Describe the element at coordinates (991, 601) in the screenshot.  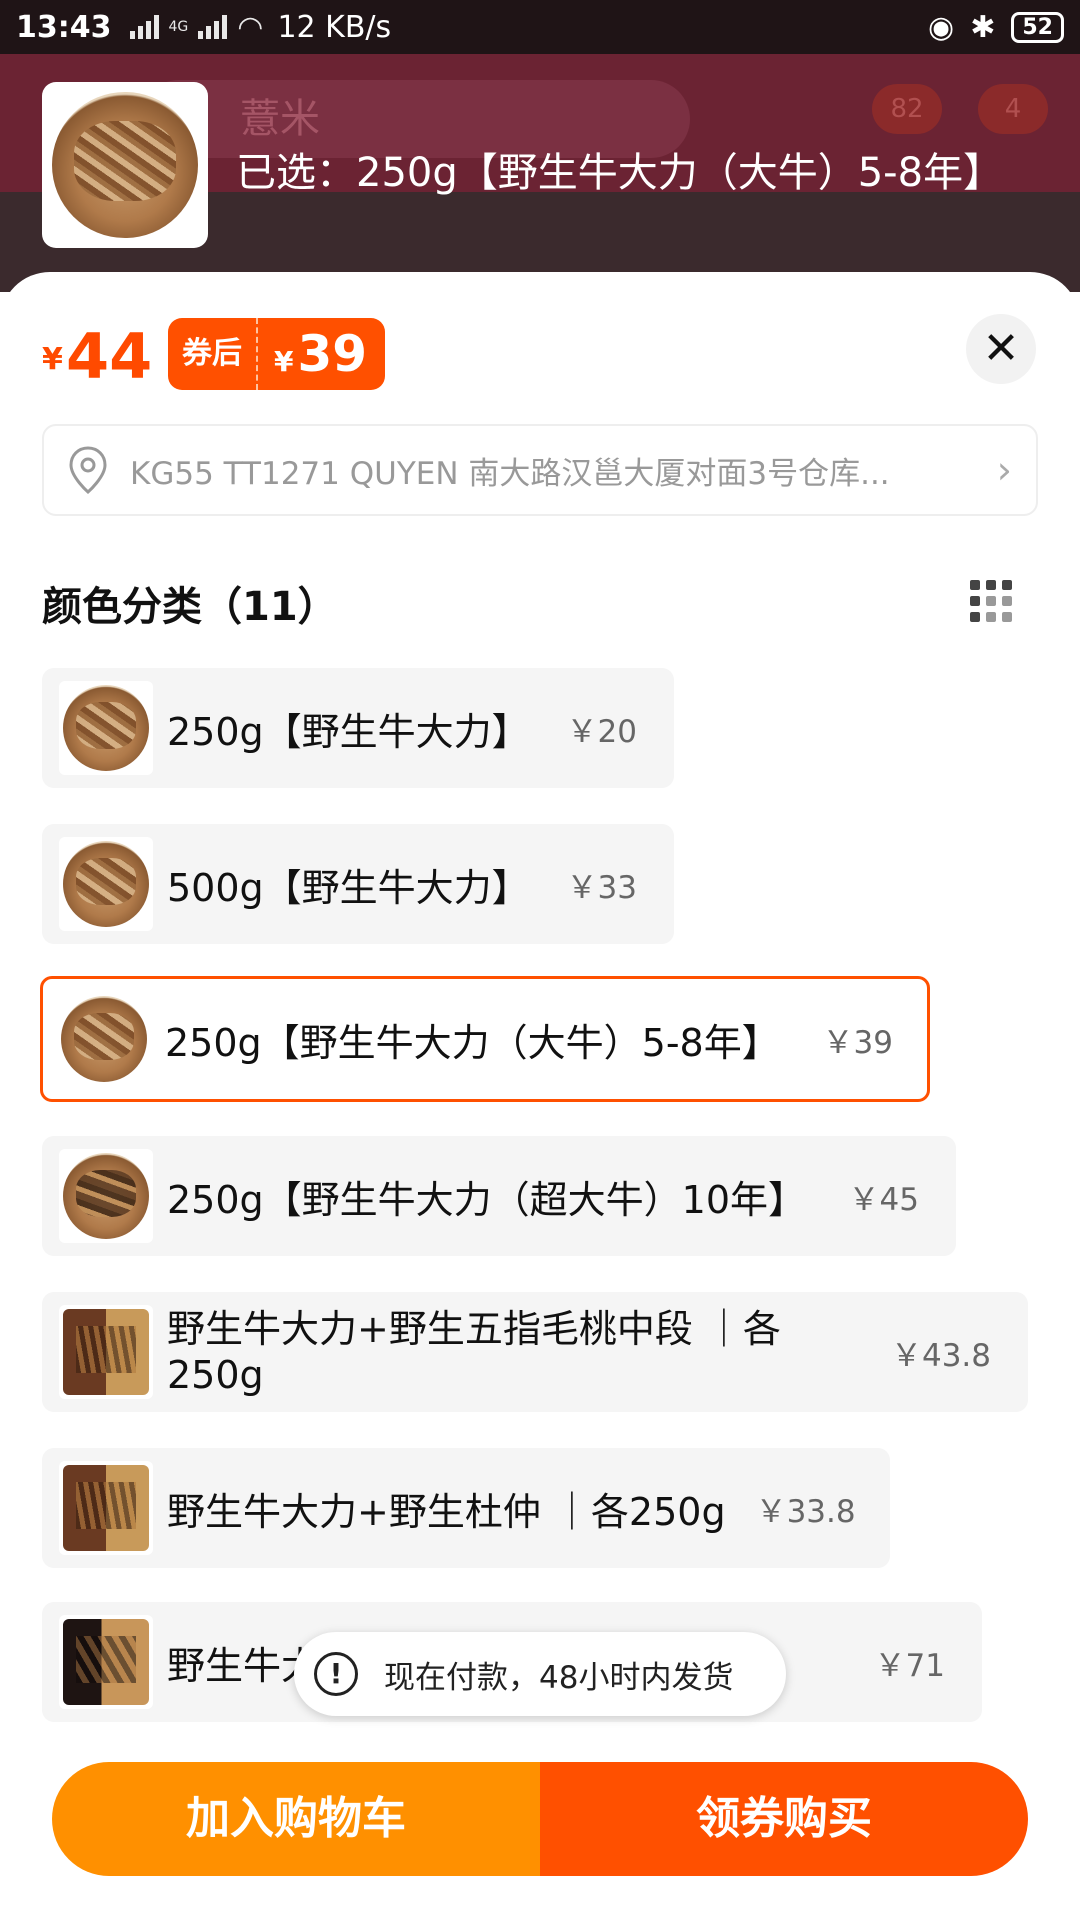
I see `grid-view-icon` at that location.